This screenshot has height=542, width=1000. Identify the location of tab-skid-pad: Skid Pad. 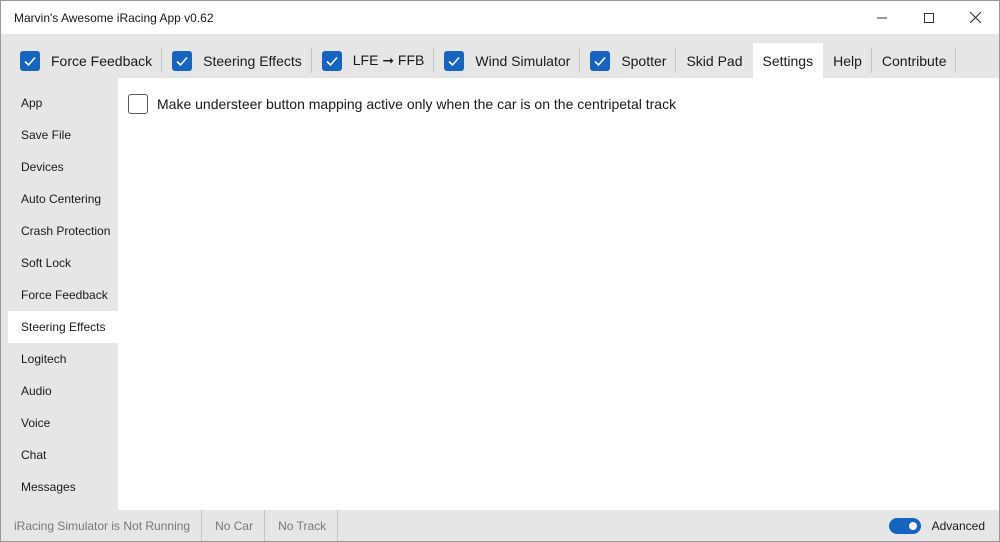
(714, 60).